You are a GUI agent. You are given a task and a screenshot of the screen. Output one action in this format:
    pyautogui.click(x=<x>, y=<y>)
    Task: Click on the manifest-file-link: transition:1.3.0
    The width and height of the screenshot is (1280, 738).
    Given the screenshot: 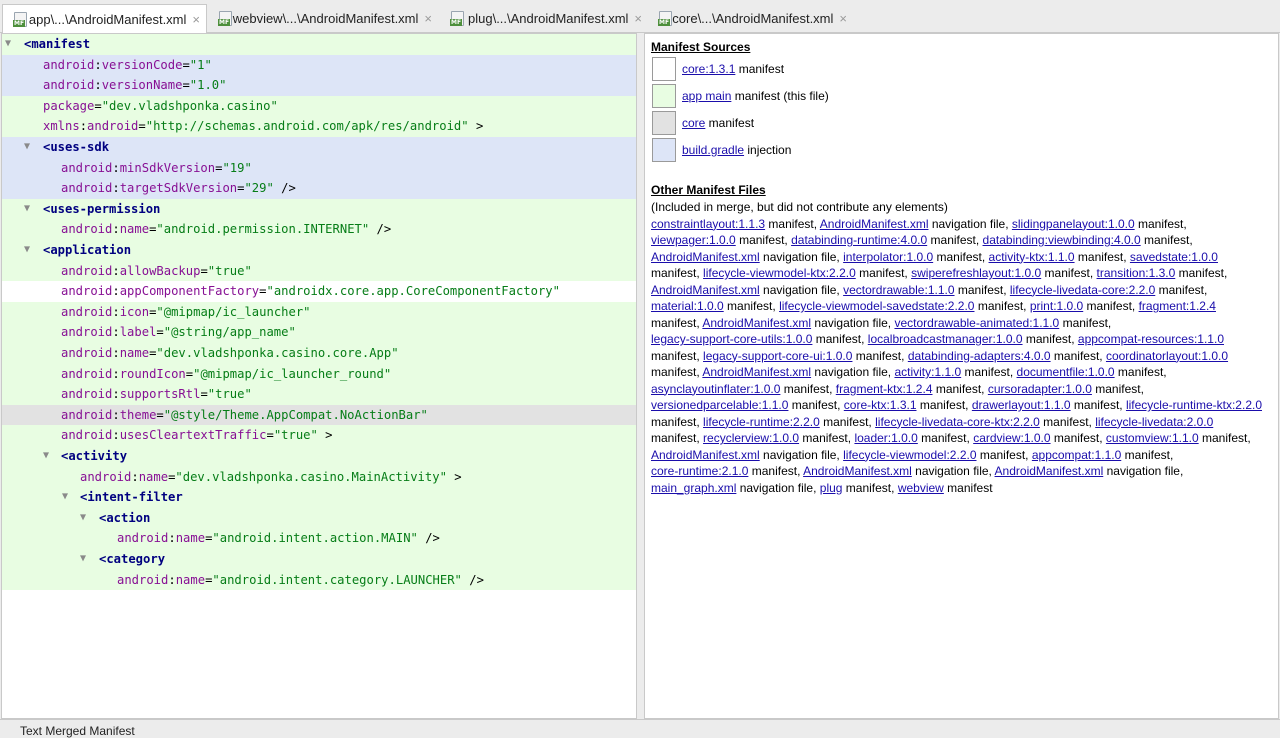 What is the action you would take?
    pyautogui.click(x=1136, y=273)
    